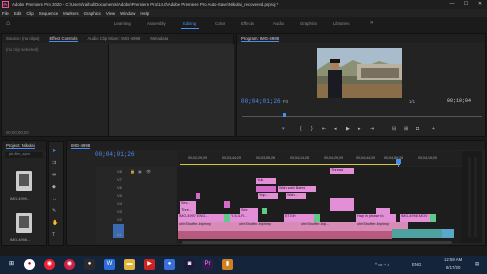  Describe the element at coordinates (342, 171) in the screenshot. I see `clip: Thread` at that location.